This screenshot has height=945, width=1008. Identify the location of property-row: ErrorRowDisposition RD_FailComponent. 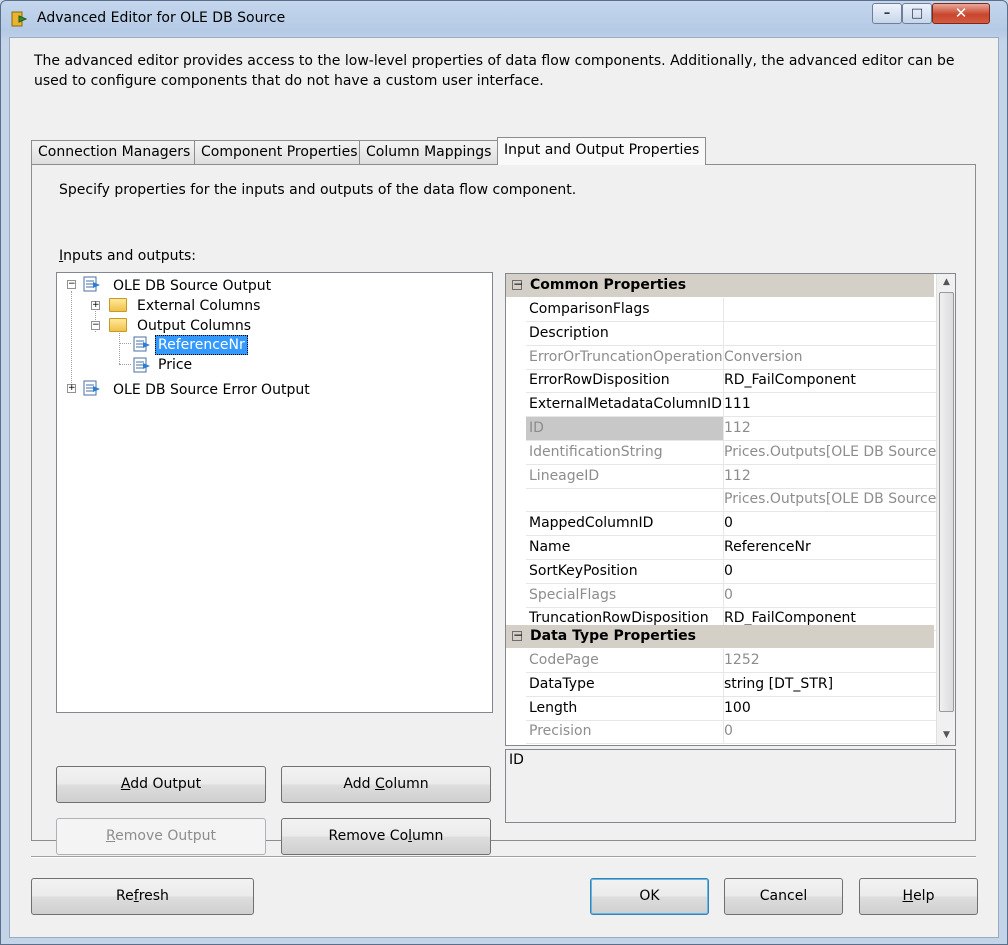
(721, 381).